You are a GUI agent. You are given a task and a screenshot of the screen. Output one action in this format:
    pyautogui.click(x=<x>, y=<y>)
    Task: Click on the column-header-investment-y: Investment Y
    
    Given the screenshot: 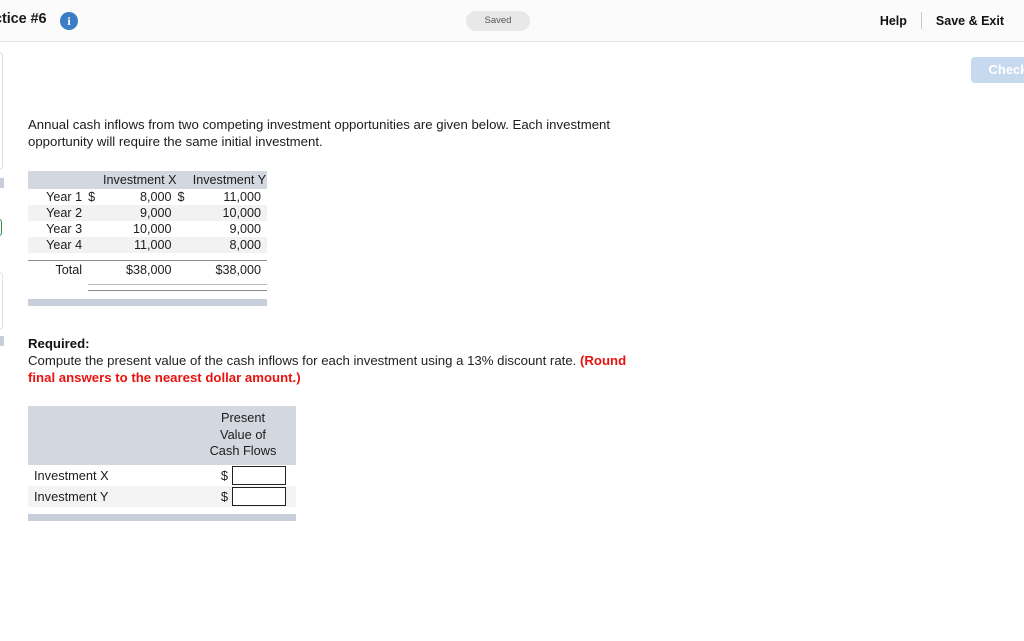 What is the action you would take?
    pyautogui.click(x=222, y=180)
    